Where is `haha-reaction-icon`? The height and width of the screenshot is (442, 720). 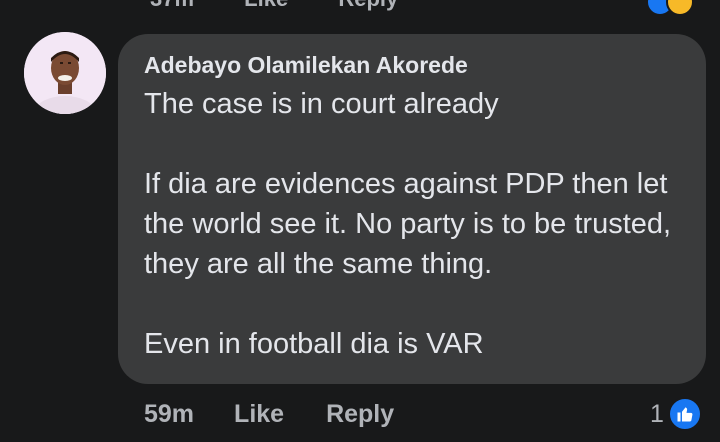 haha-reaction-icon is located at coordinates (680, 8).